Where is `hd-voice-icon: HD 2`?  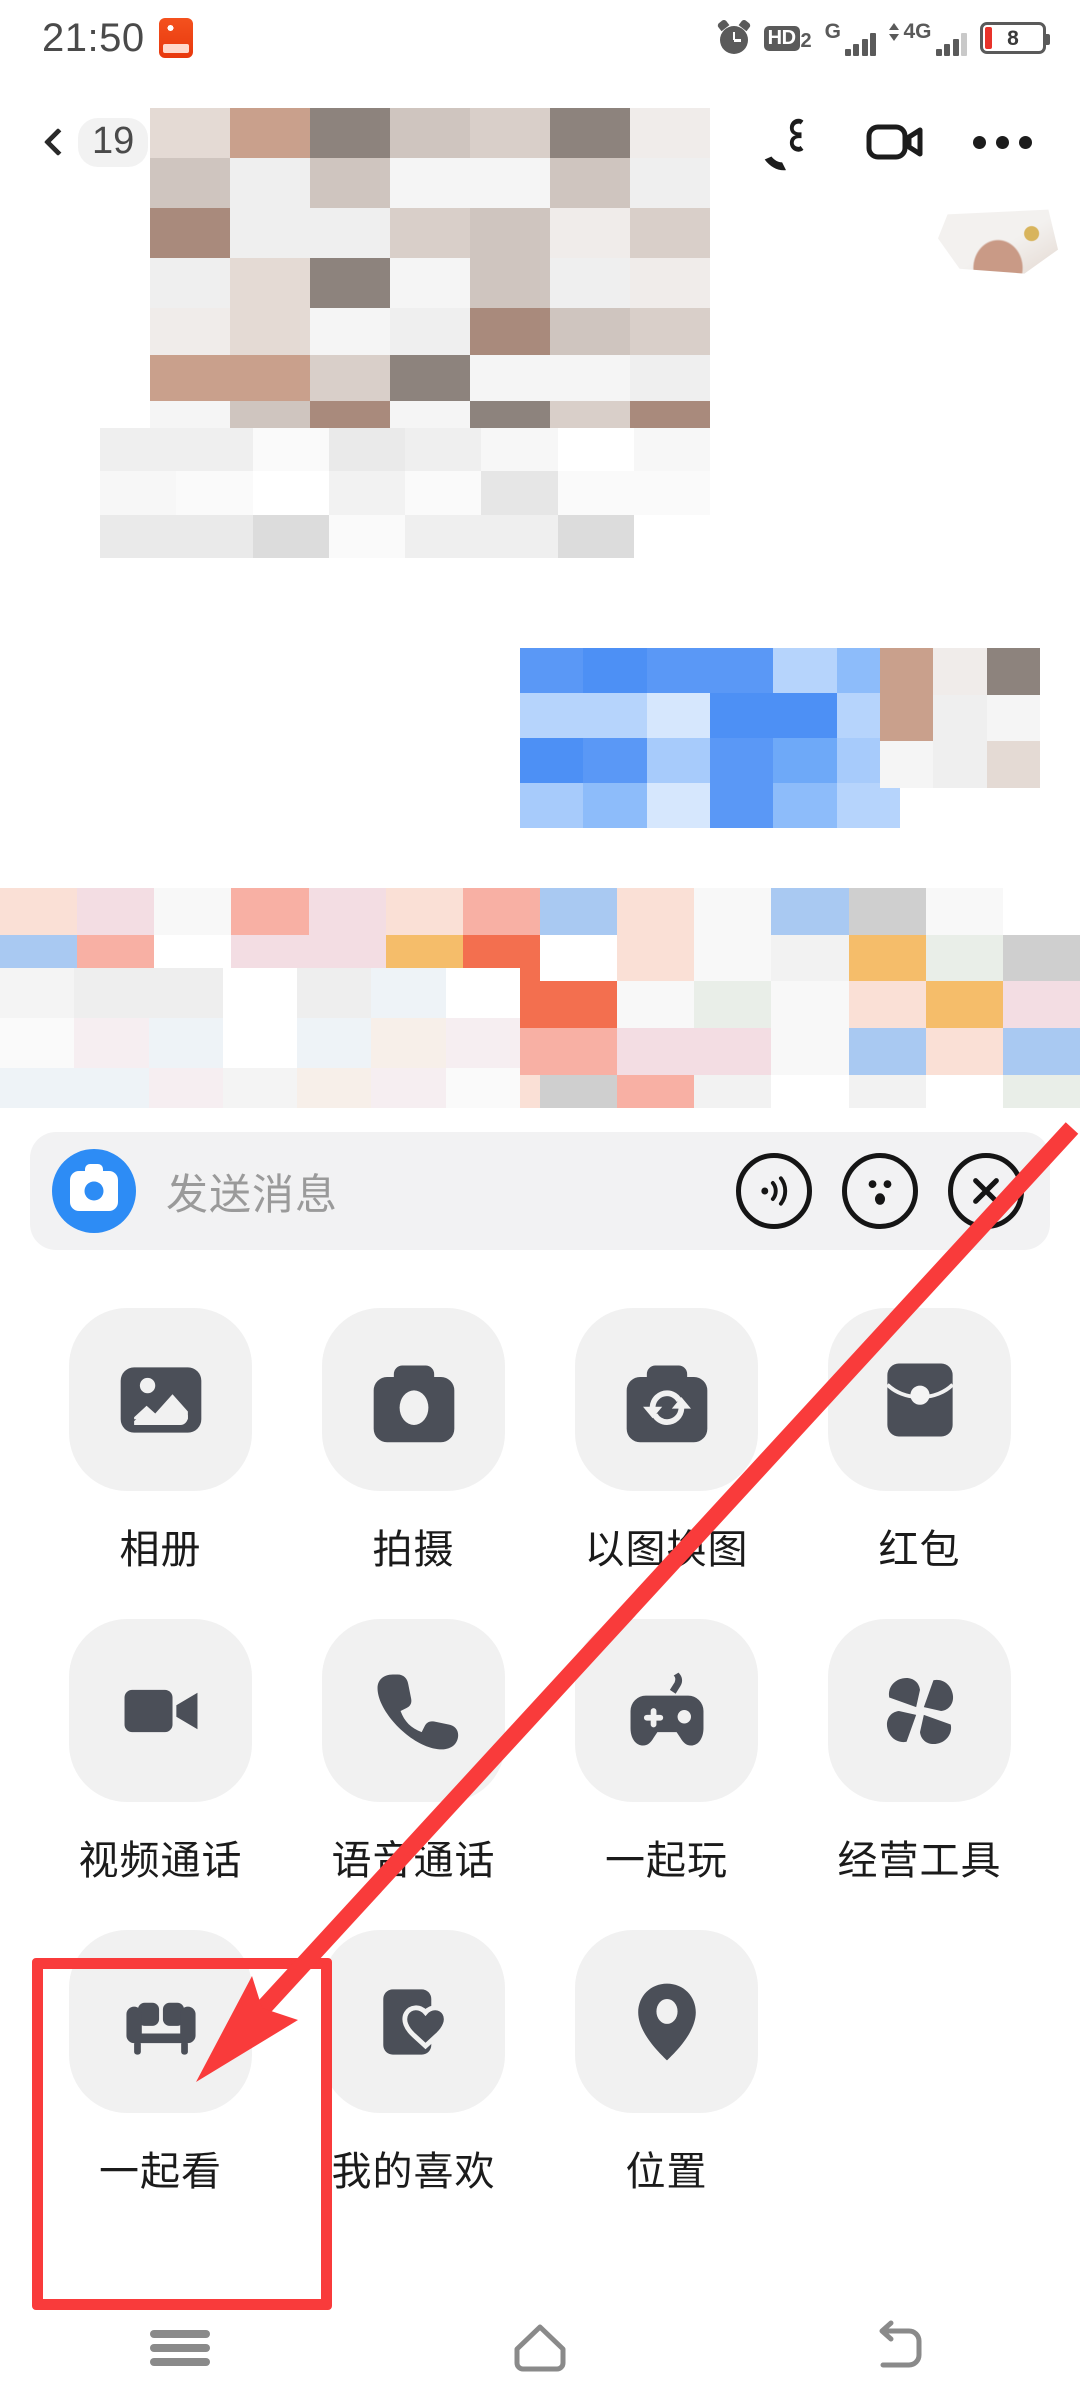 hd-voice-icon: HD 2 is located at coordinates (787, 38).